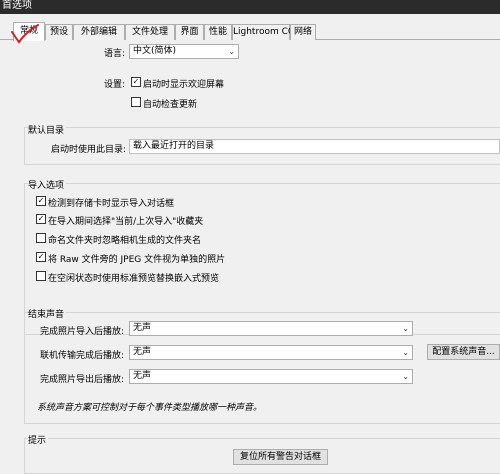  What do you see at coordinates (41, 201) in the screenshot?
I see `import-option-checkbox-1: ✓` at bounding box center [41, 201].